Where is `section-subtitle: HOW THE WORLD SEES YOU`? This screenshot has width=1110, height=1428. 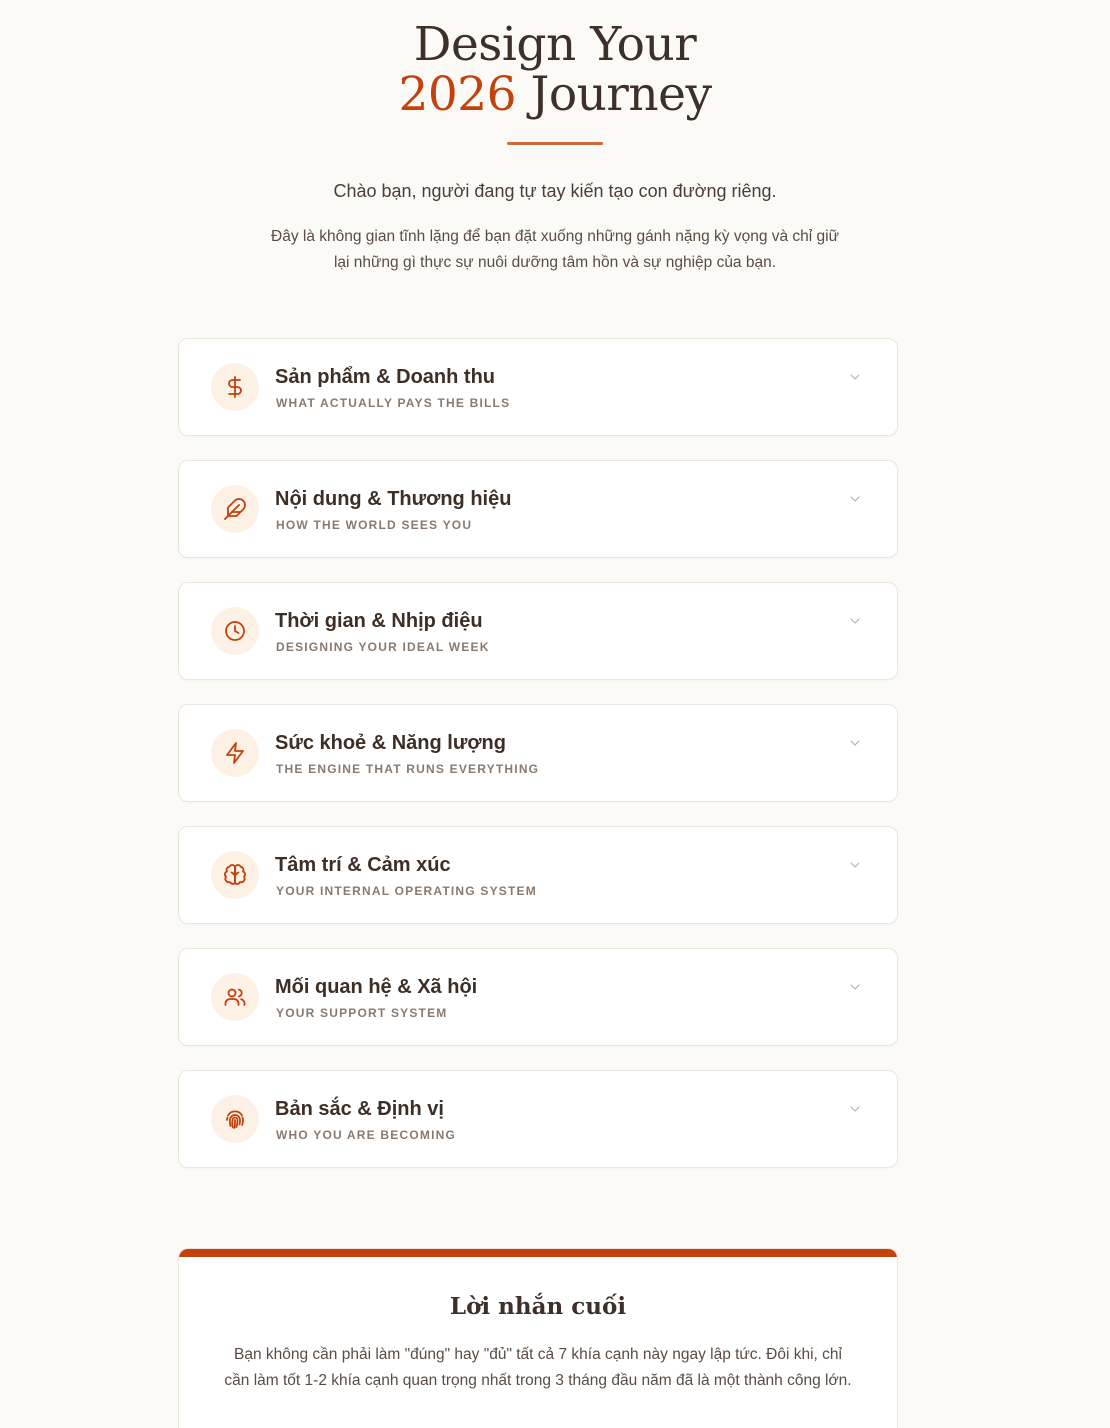 section-subtitle: HOW THE WORLD SEES YOU is located at coordinates (374, 525).